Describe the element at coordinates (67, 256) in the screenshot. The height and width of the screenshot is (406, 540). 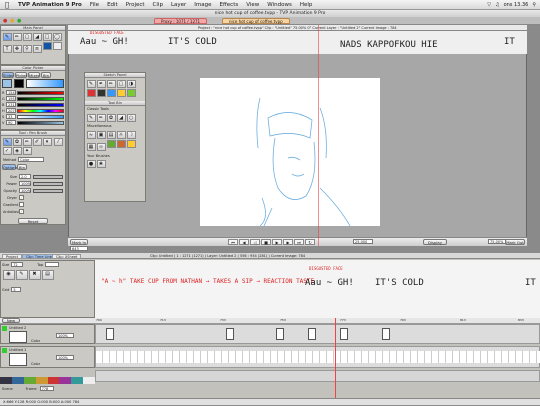
I see `tab-clip-xsheet: Clip: XSheet` at that location.